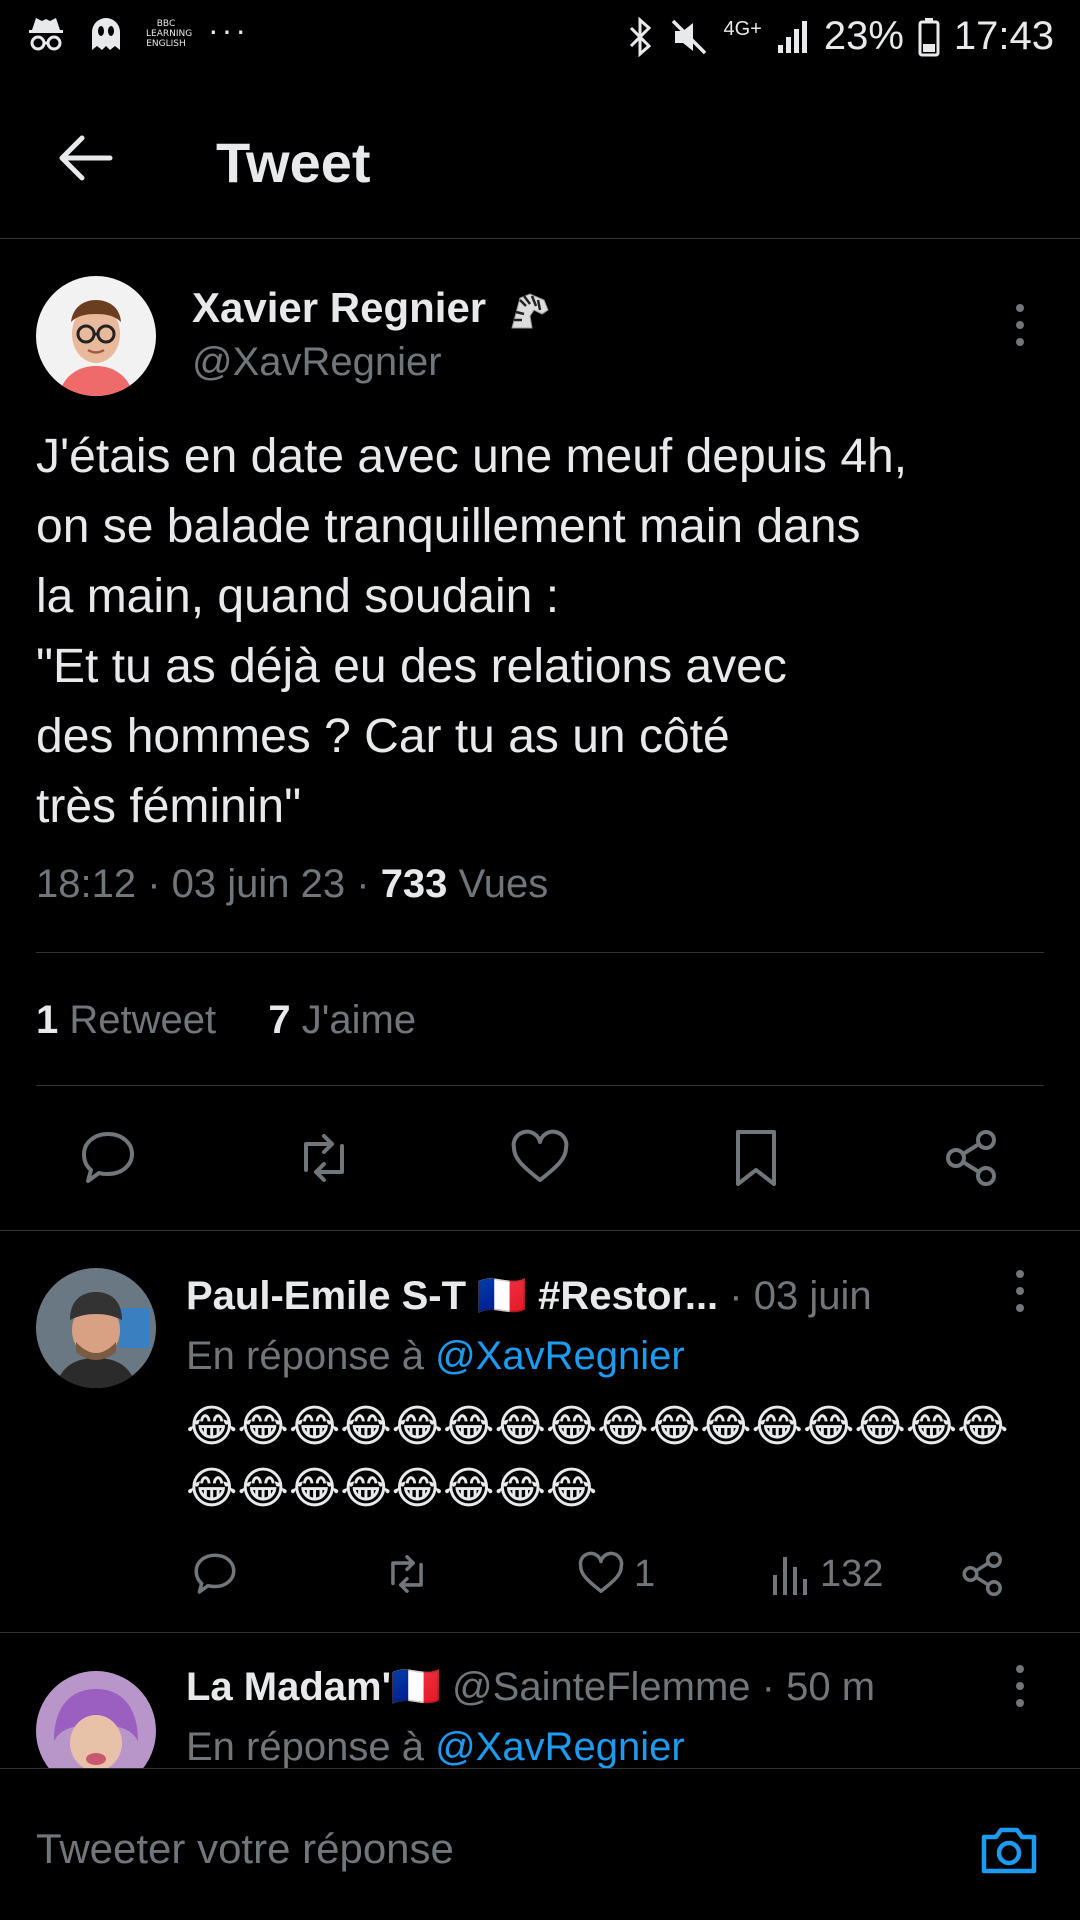 This screenshot has height=1920, width=1080. I want to click on ghost-icon, so click(106, 34).